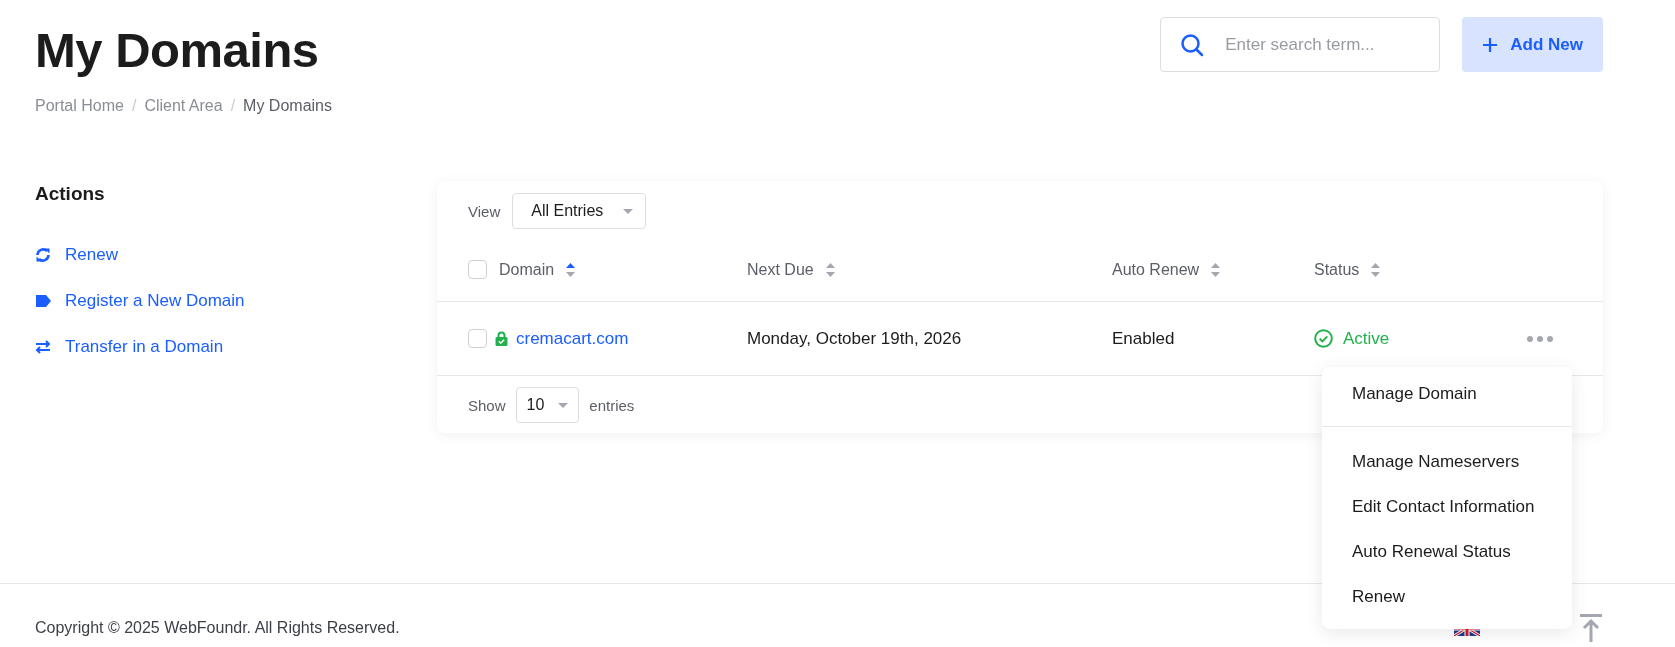  Describe the element at coordinates (1532, 44) in the screenshot. I see `add-new-button: Add New` at that location.